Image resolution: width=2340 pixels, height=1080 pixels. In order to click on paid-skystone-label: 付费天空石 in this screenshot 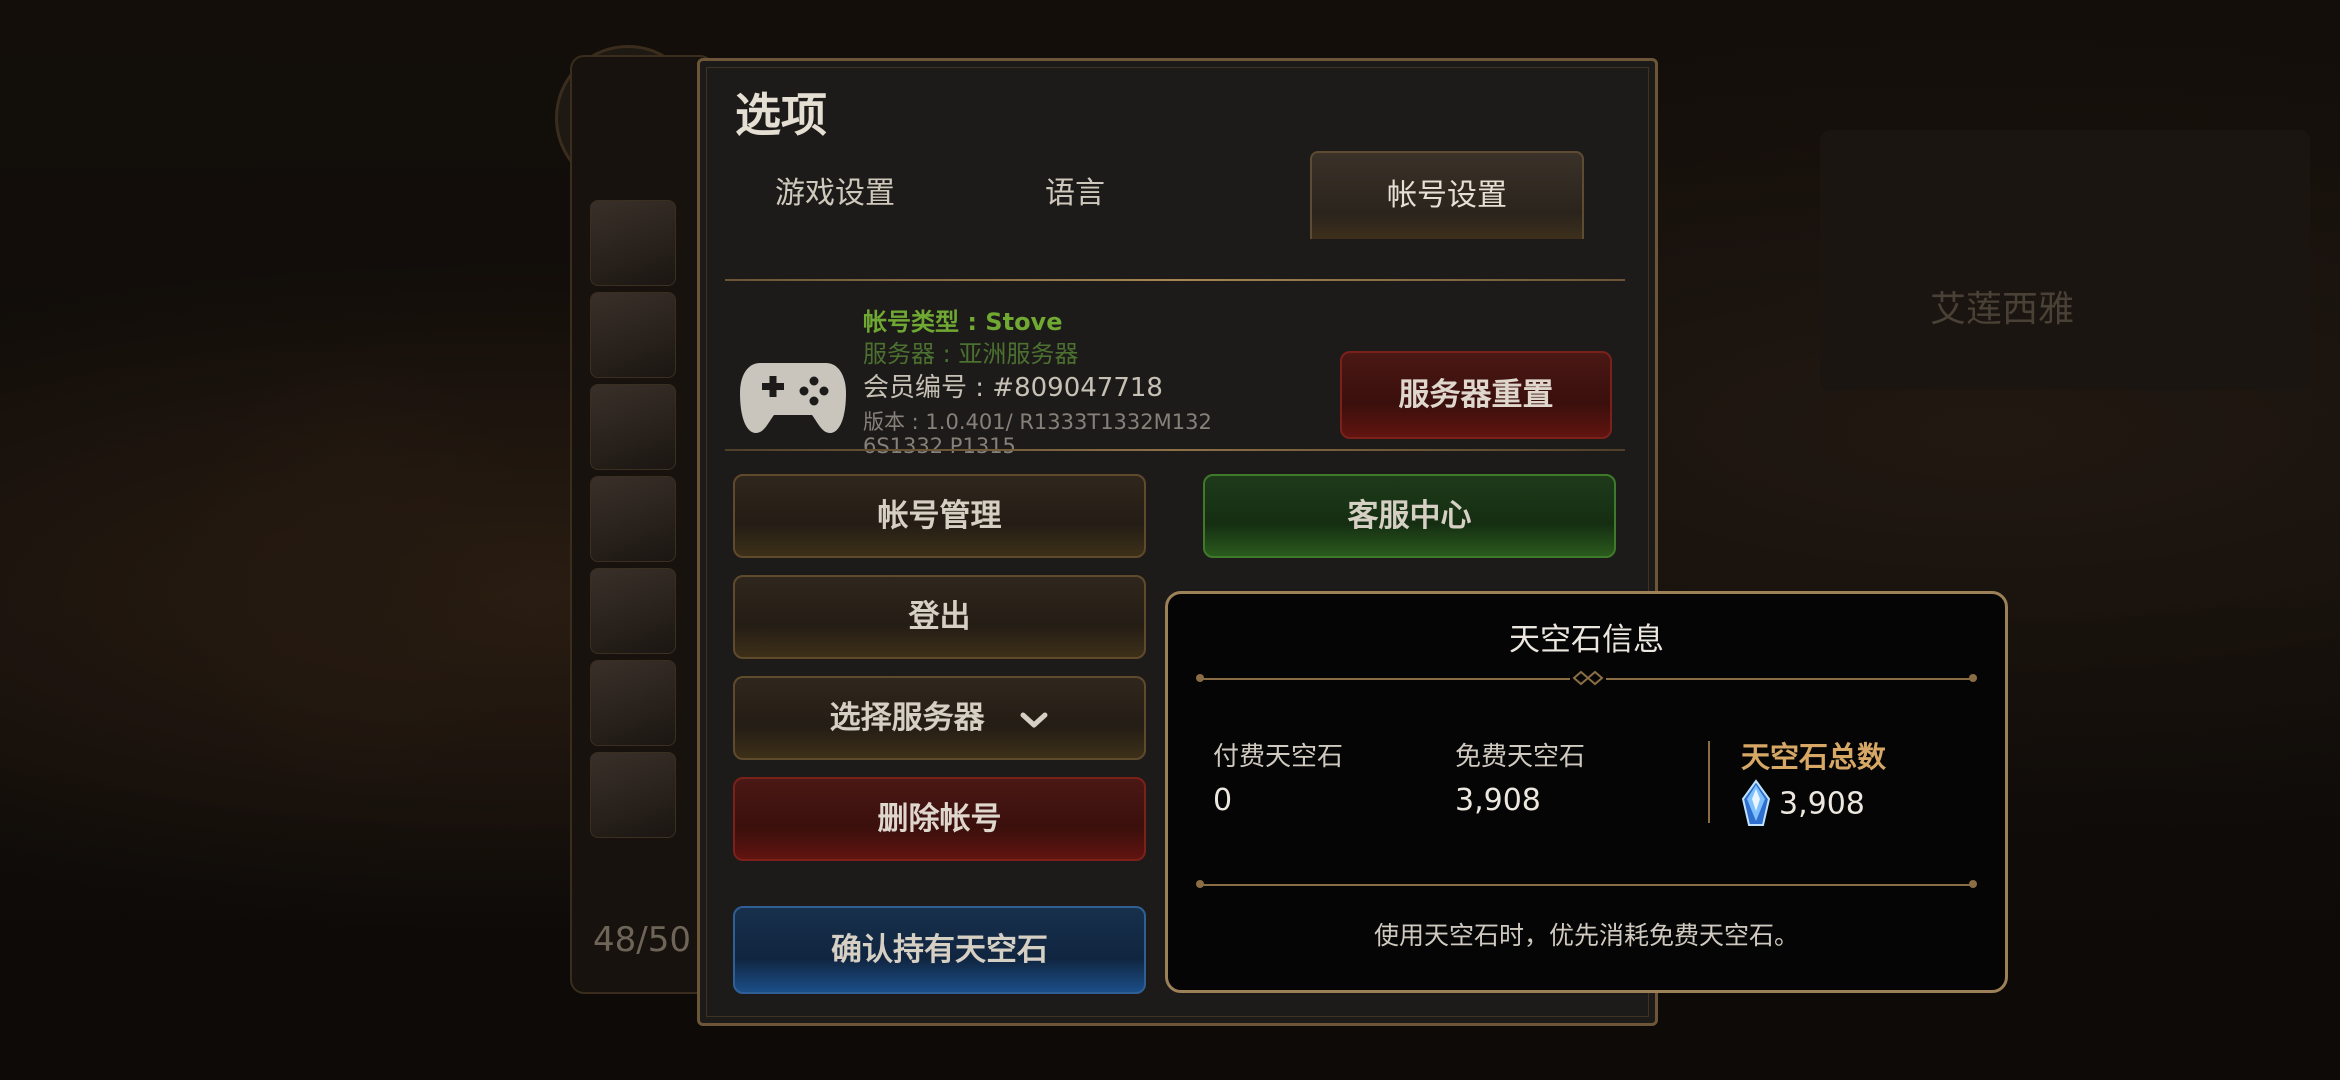, I will do `click(1278, 757)`.